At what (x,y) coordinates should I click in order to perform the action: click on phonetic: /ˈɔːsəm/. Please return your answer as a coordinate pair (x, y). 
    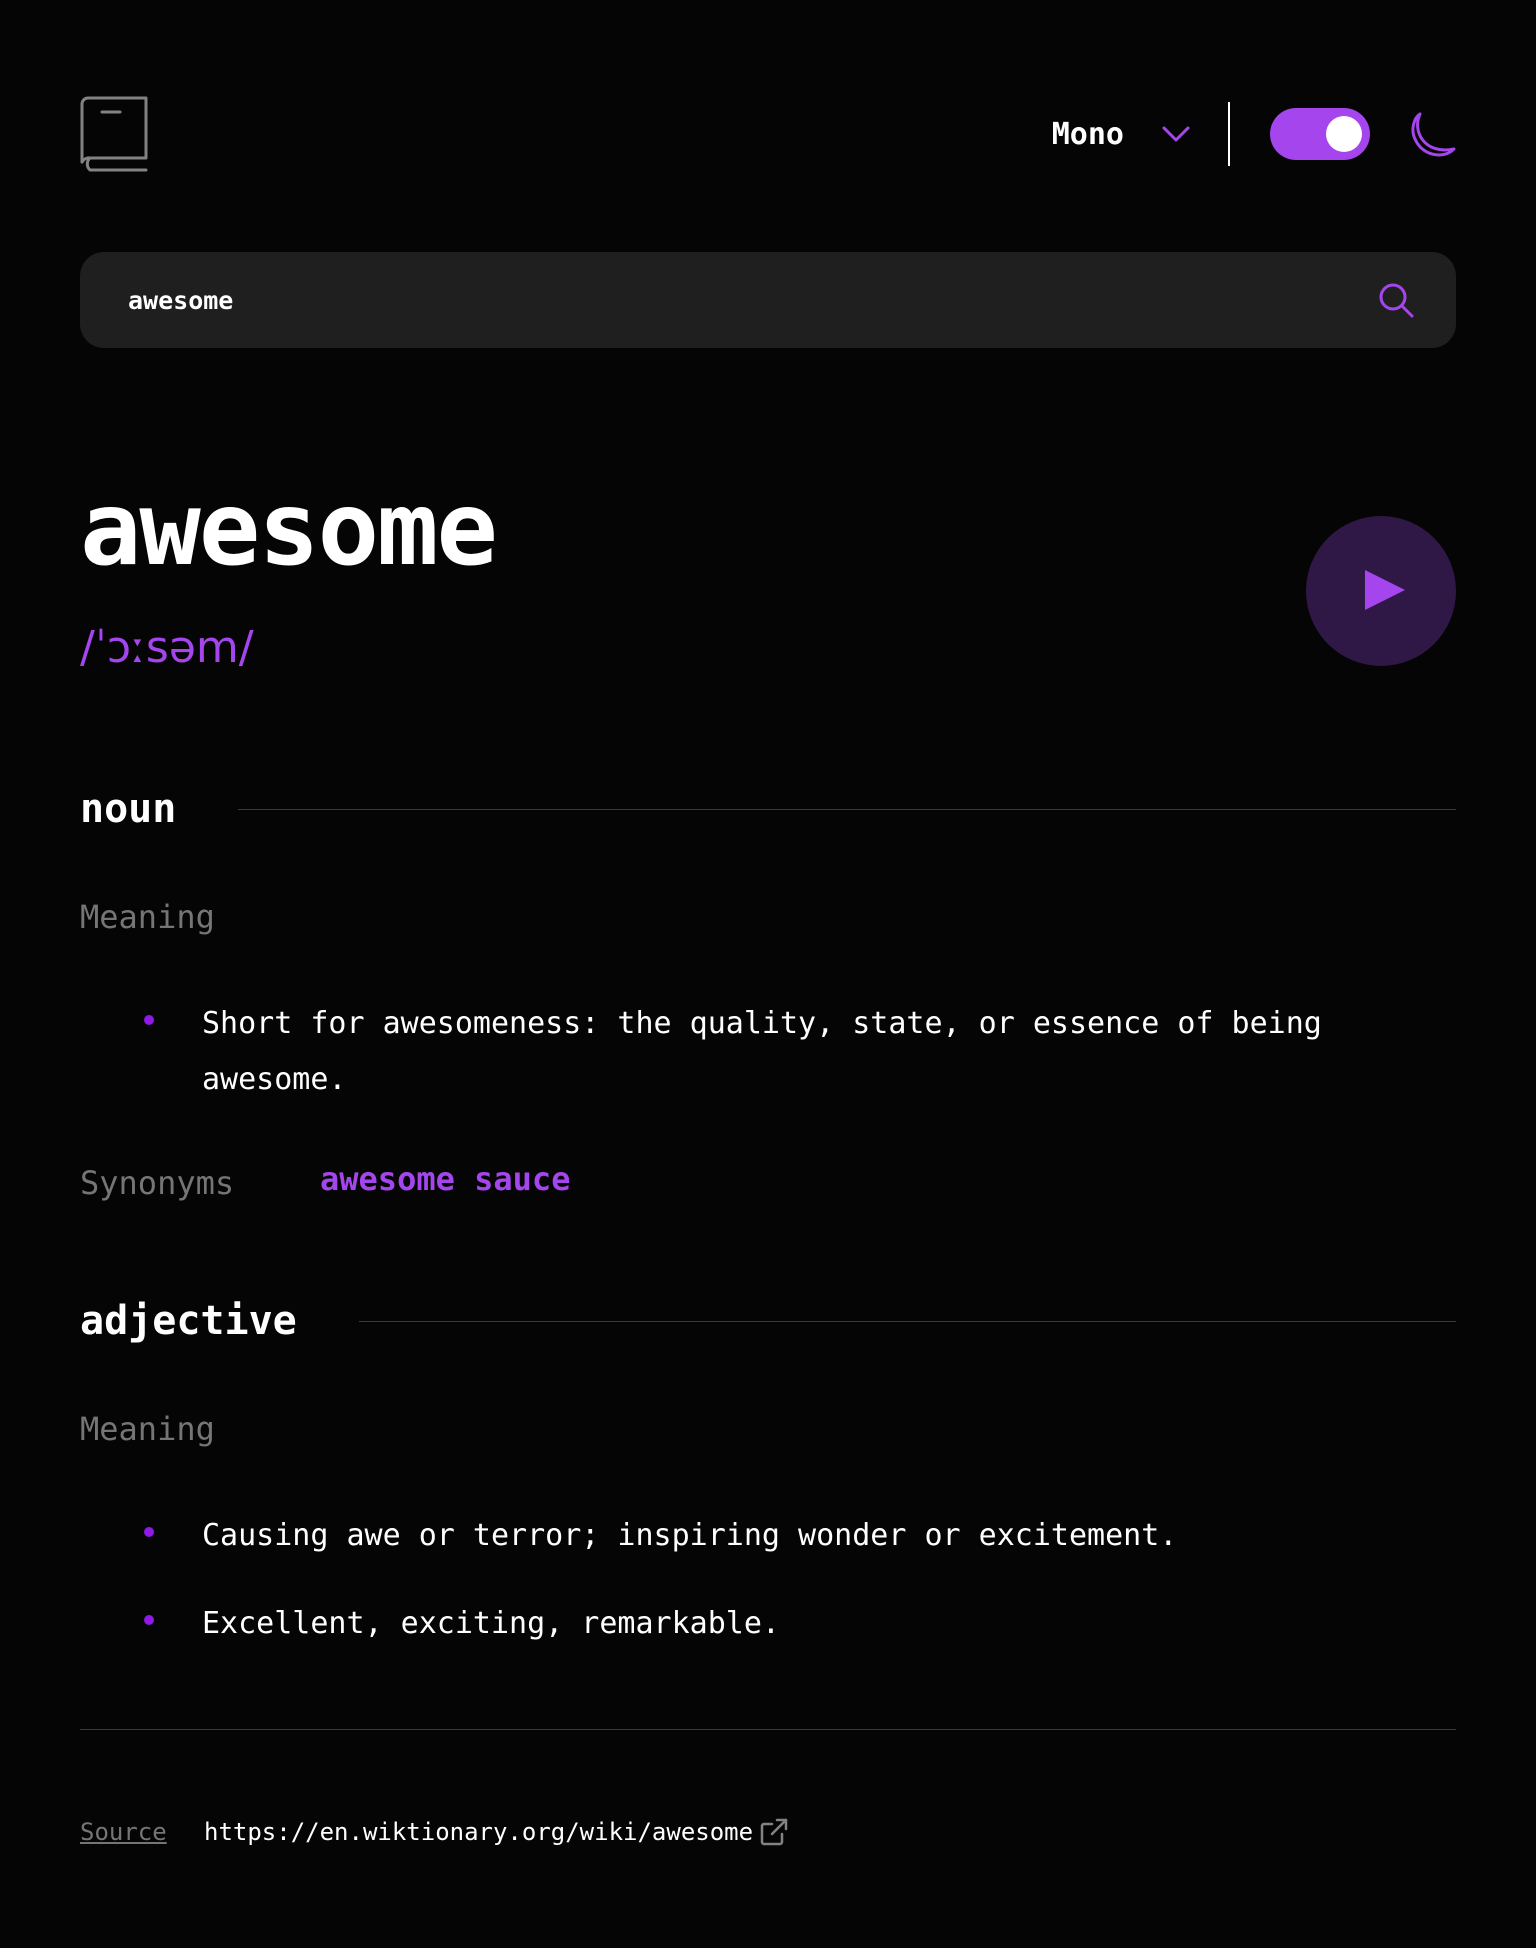
    Looking at the image, I should click on (167, 647).